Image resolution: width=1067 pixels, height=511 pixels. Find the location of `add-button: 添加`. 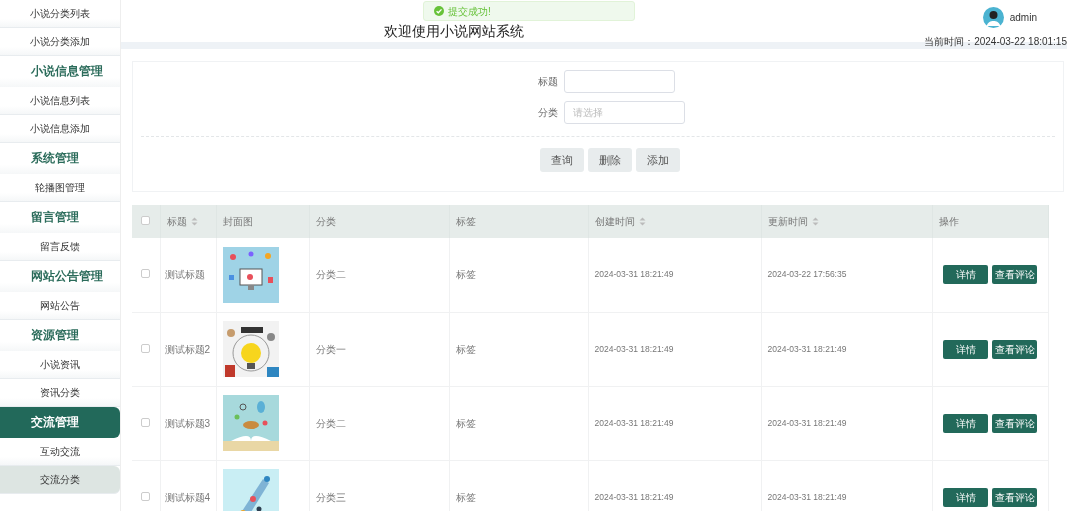

add-button: 添加 is located at coordinates (658, 160).